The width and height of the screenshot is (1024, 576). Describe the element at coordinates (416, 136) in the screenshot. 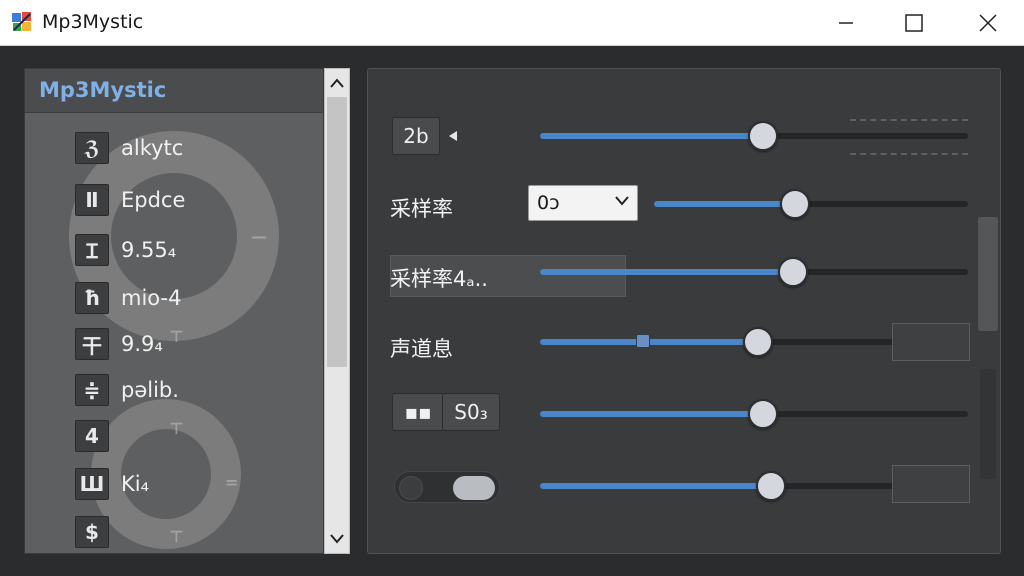

I see `preset-button: 2b` at that location.